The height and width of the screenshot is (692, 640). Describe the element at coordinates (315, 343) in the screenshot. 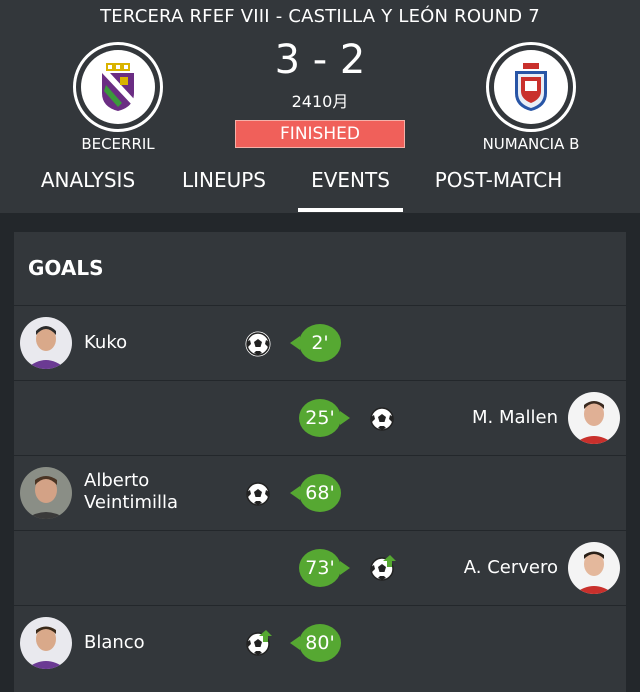

I see `goal-minute-badge: 2'` at that location.